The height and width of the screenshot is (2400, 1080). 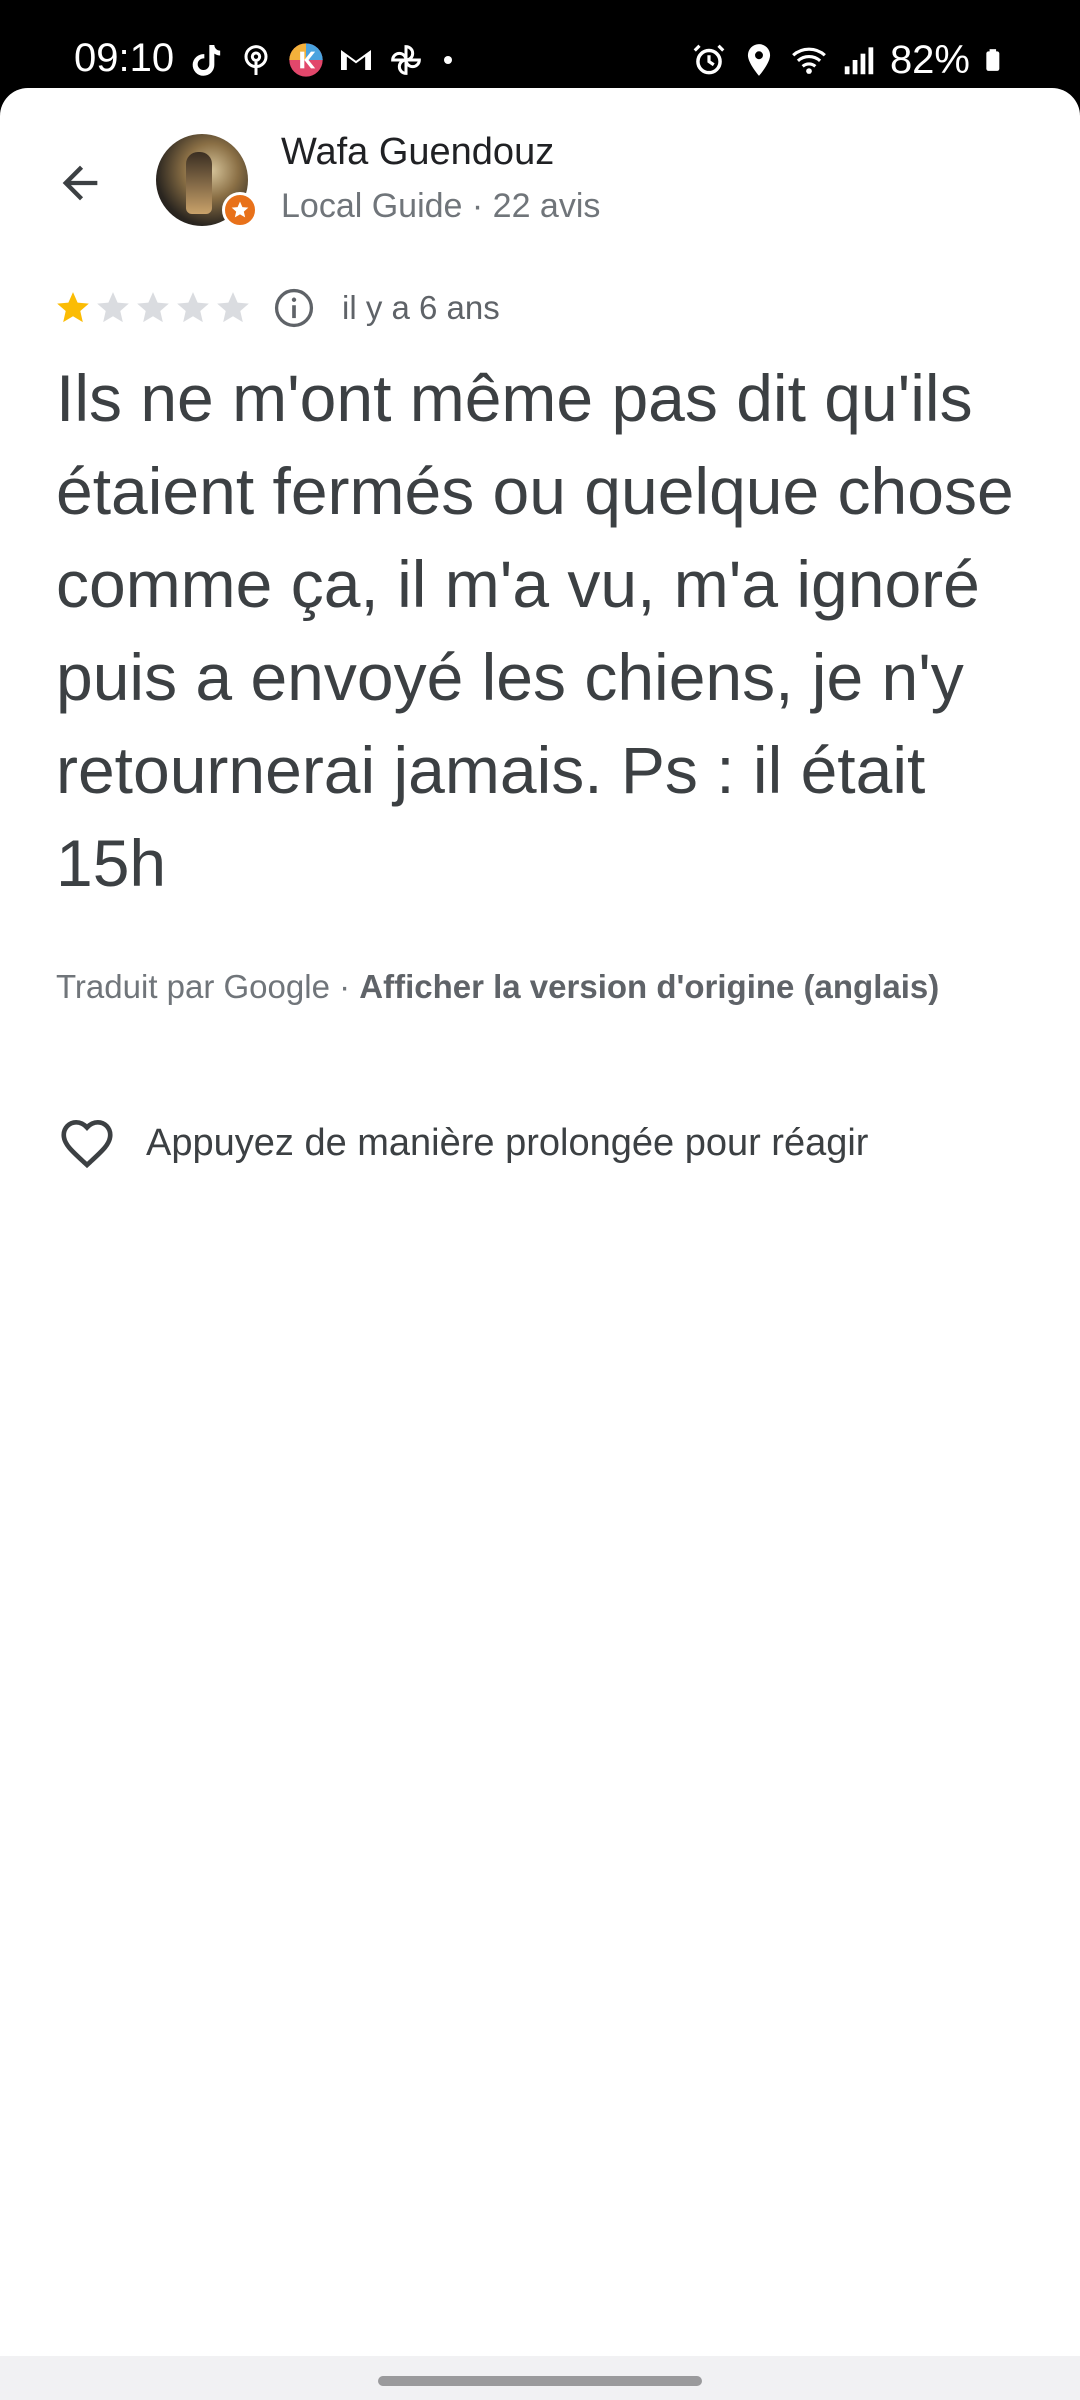 I want to click on rating-row: il y a 6 ans, so click(x=277, y=308).